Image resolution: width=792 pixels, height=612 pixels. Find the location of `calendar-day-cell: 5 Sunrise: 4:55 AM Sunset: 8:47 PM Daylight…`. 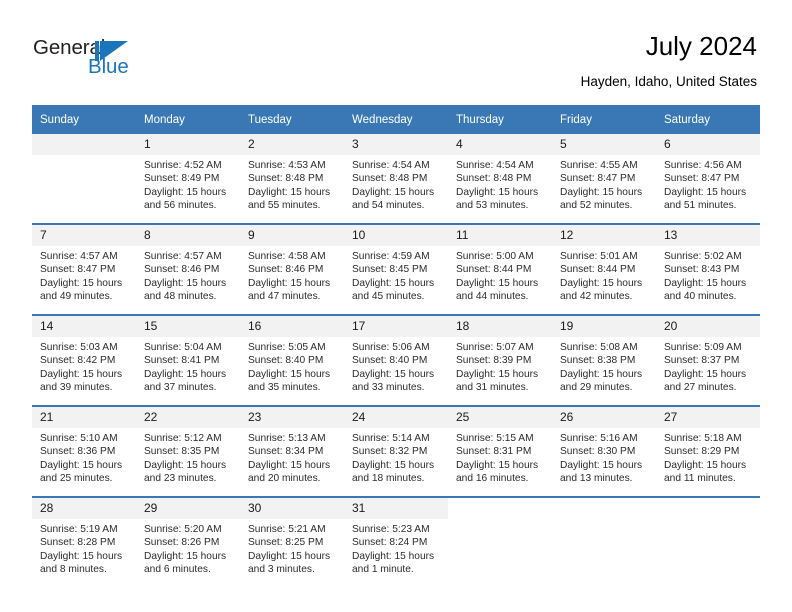

calendar-day-cell: 5 Sunrise: 4:55 AM Sunset: 8:47 PM Daylight… is located at coordinates (604, 178).